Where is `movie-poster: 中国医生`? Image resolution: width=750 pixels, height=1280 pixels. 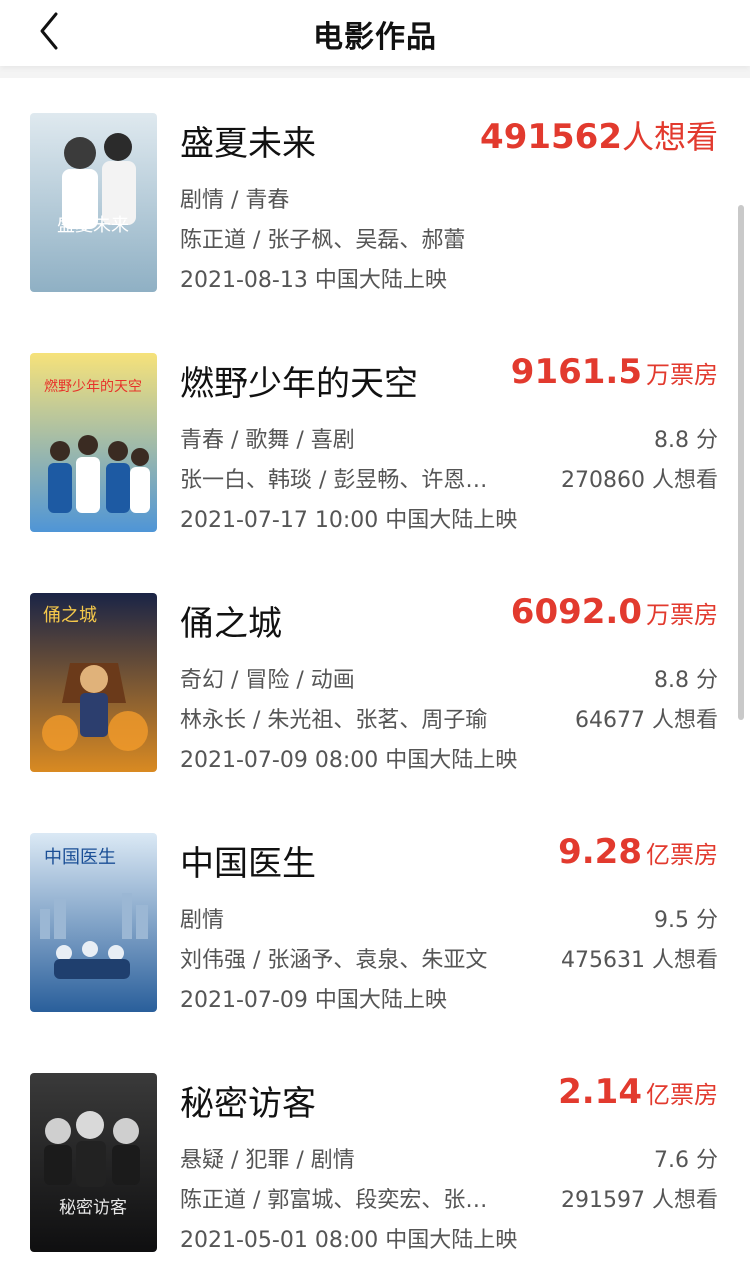
movie-poster: 中国医生 is located at coordinates (93, 922).